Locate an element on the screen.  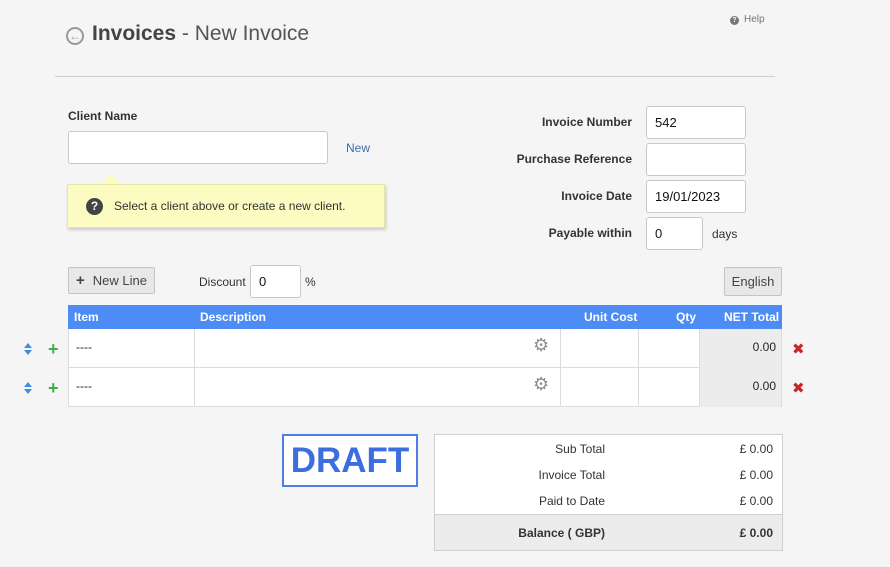
help-link: ? Help is located at coordinates (747, 19).